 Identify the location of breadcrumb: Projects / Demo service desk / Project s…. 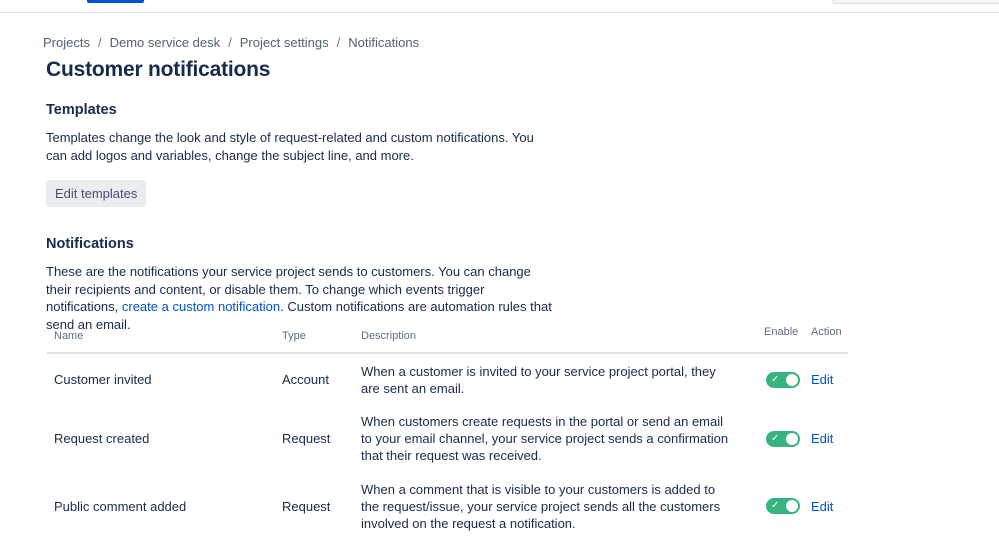
(231, 42).